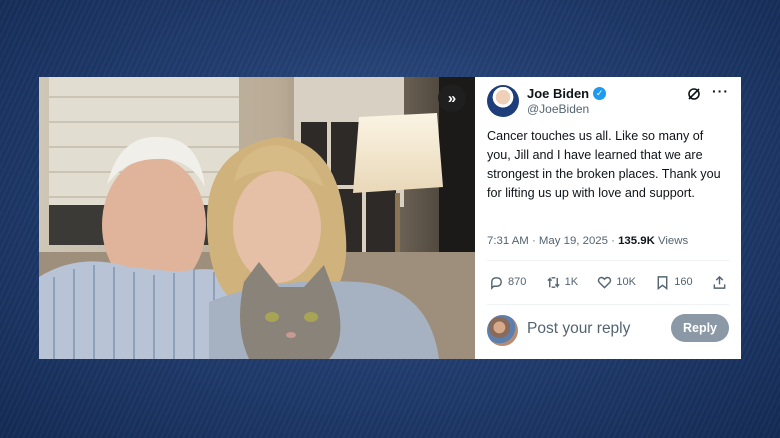 This screenshot has width=780, height=438. I want to click on avatar, so click(503, 101).